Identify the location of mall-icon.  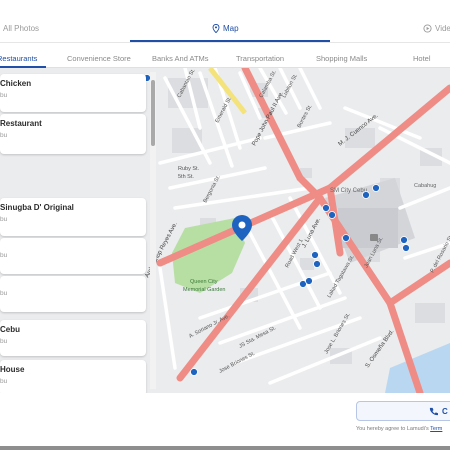
(374, 237).